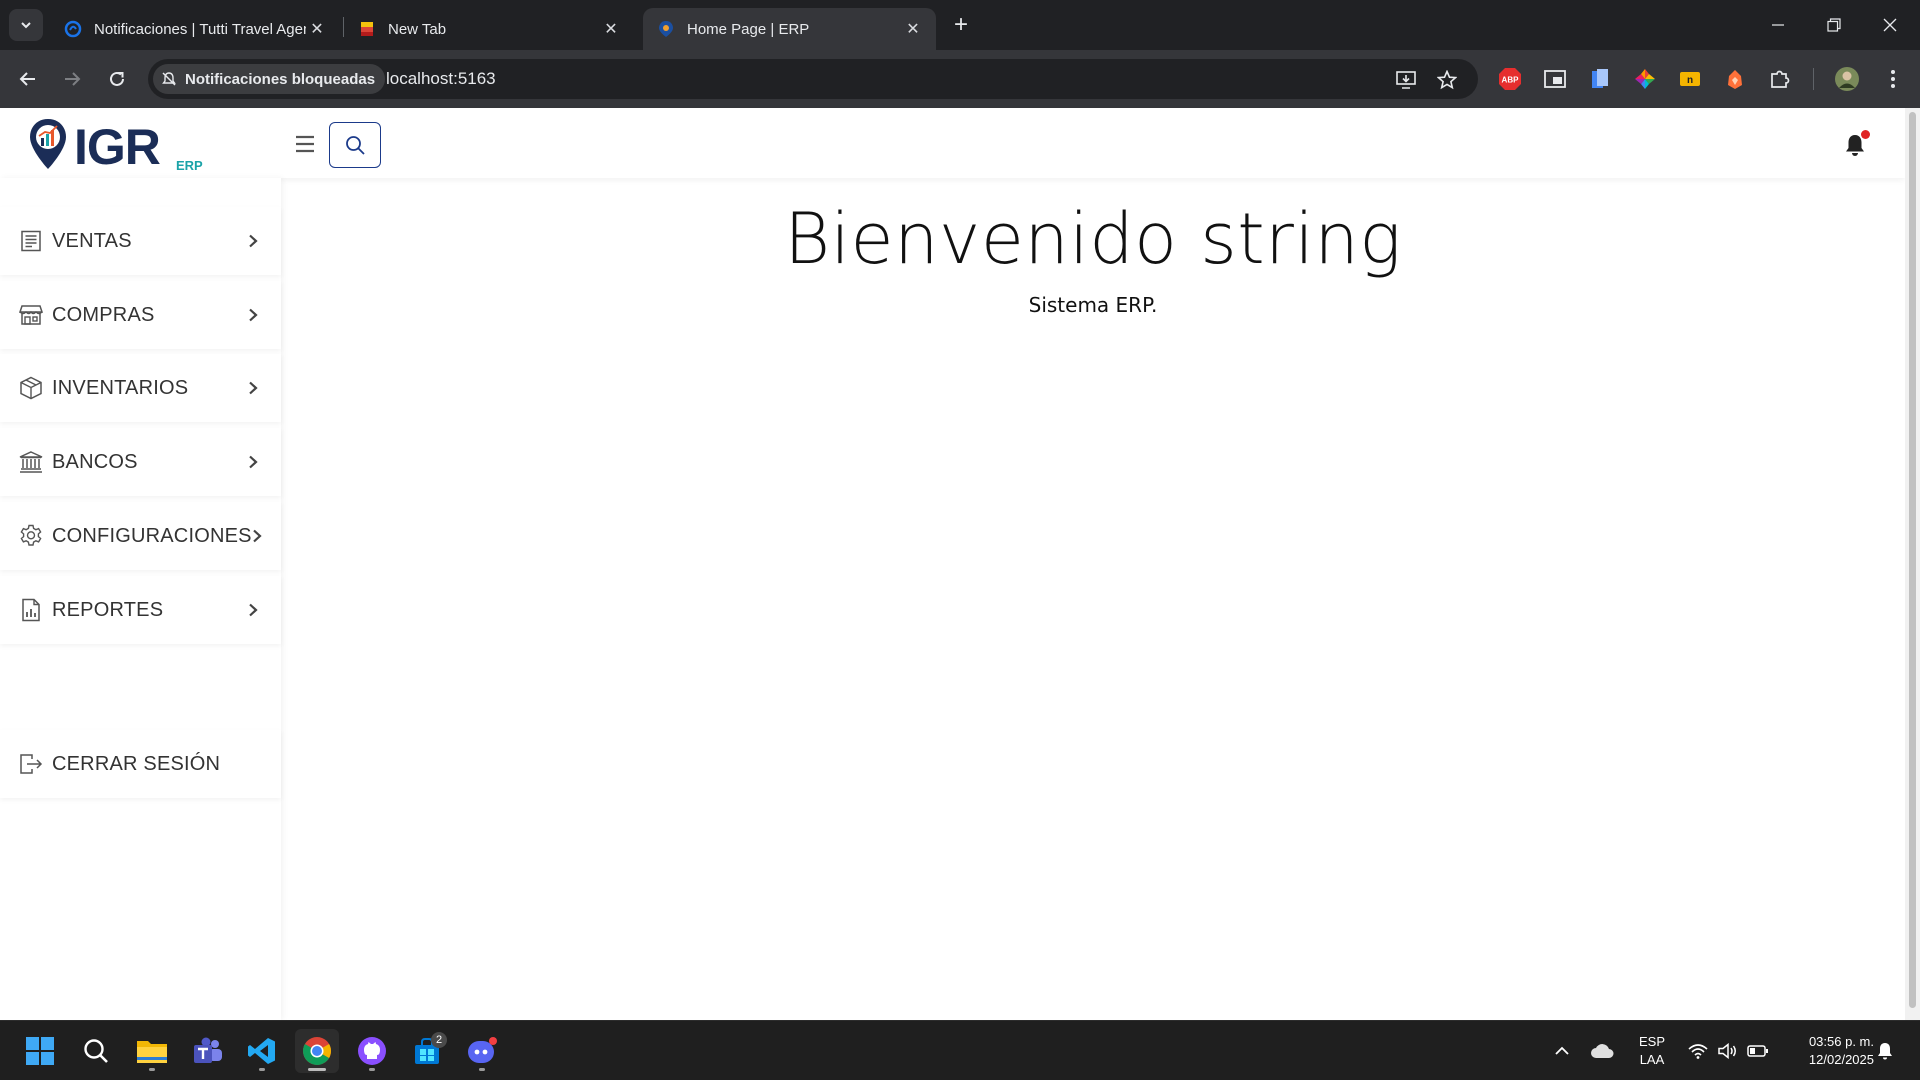 The width and height of the screenshot is (1920, 1080). What do you see at coordinates (31, 764) in the screenshot?
I see `logout-icon` at bounding box center [31, 764].